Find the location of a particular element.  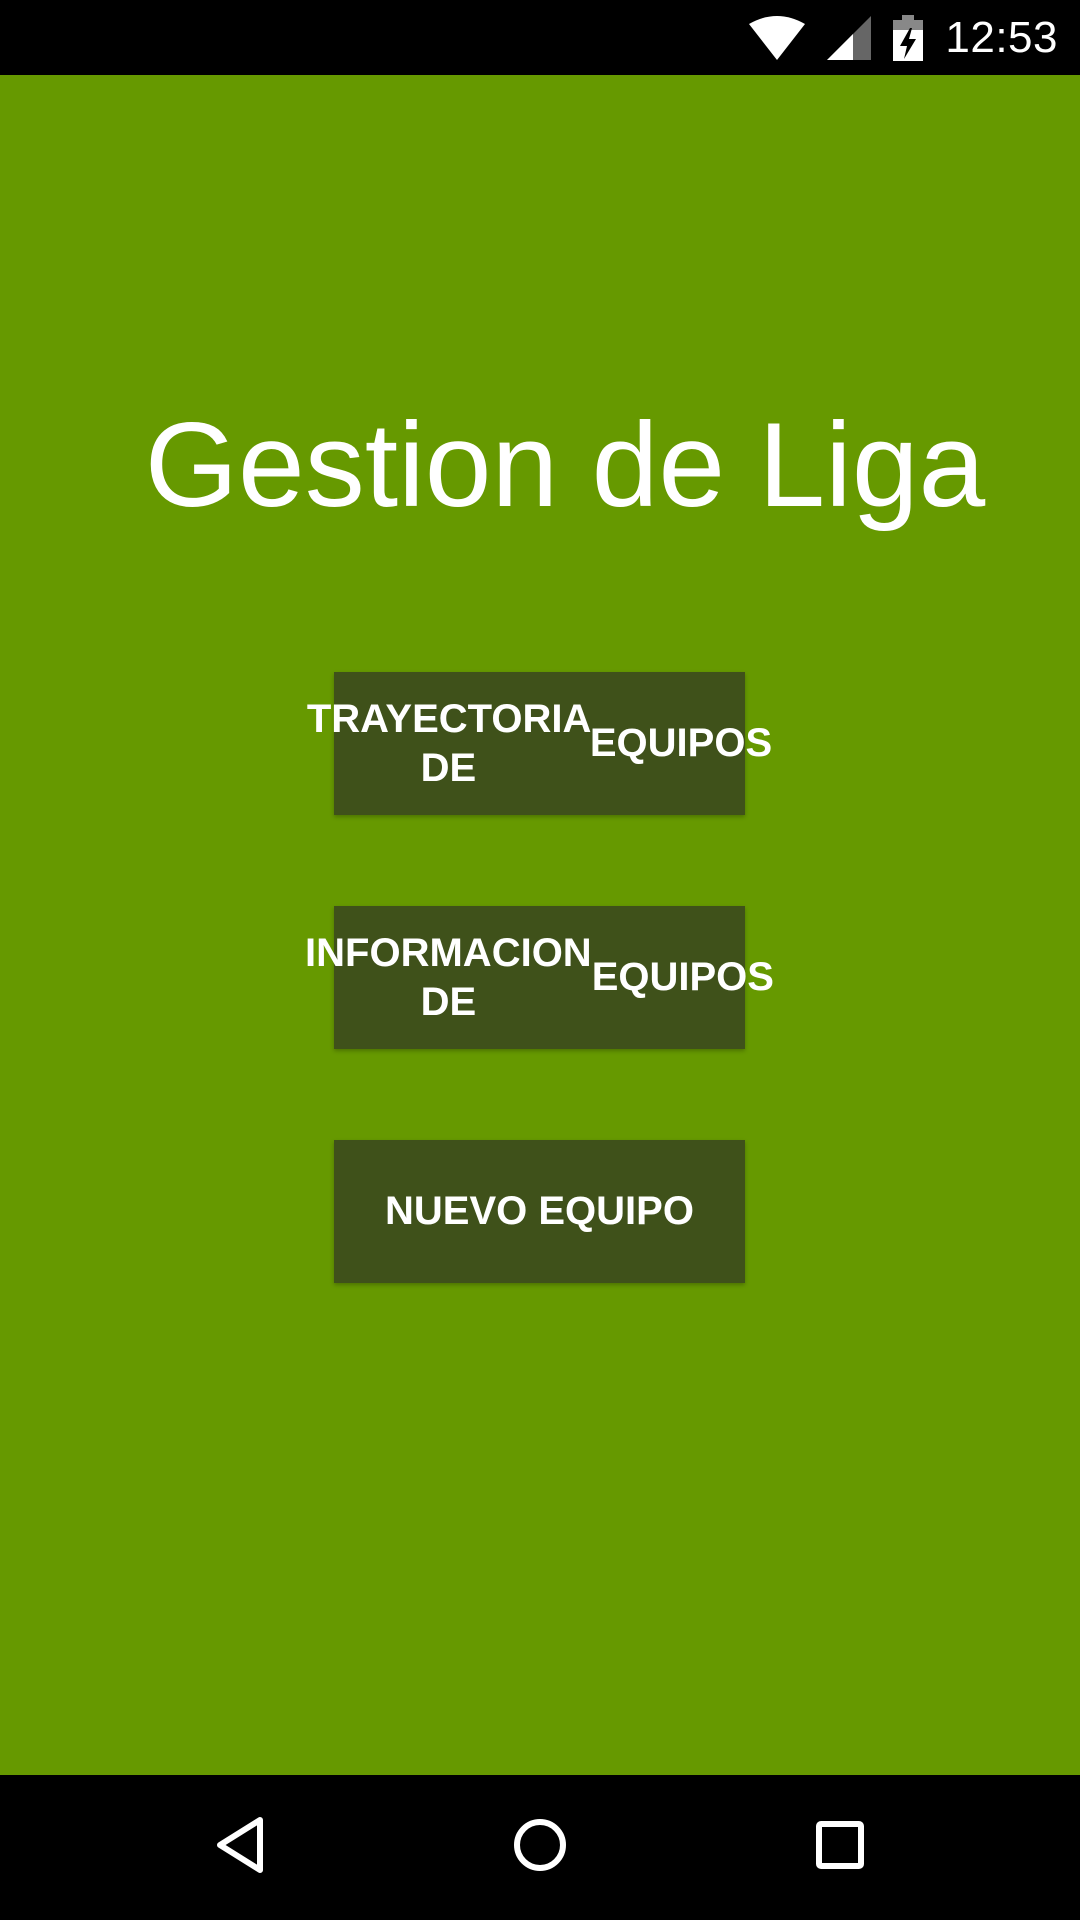

button-label-line1: TRAYECTORIA DE is located at coordinates (449, 743).